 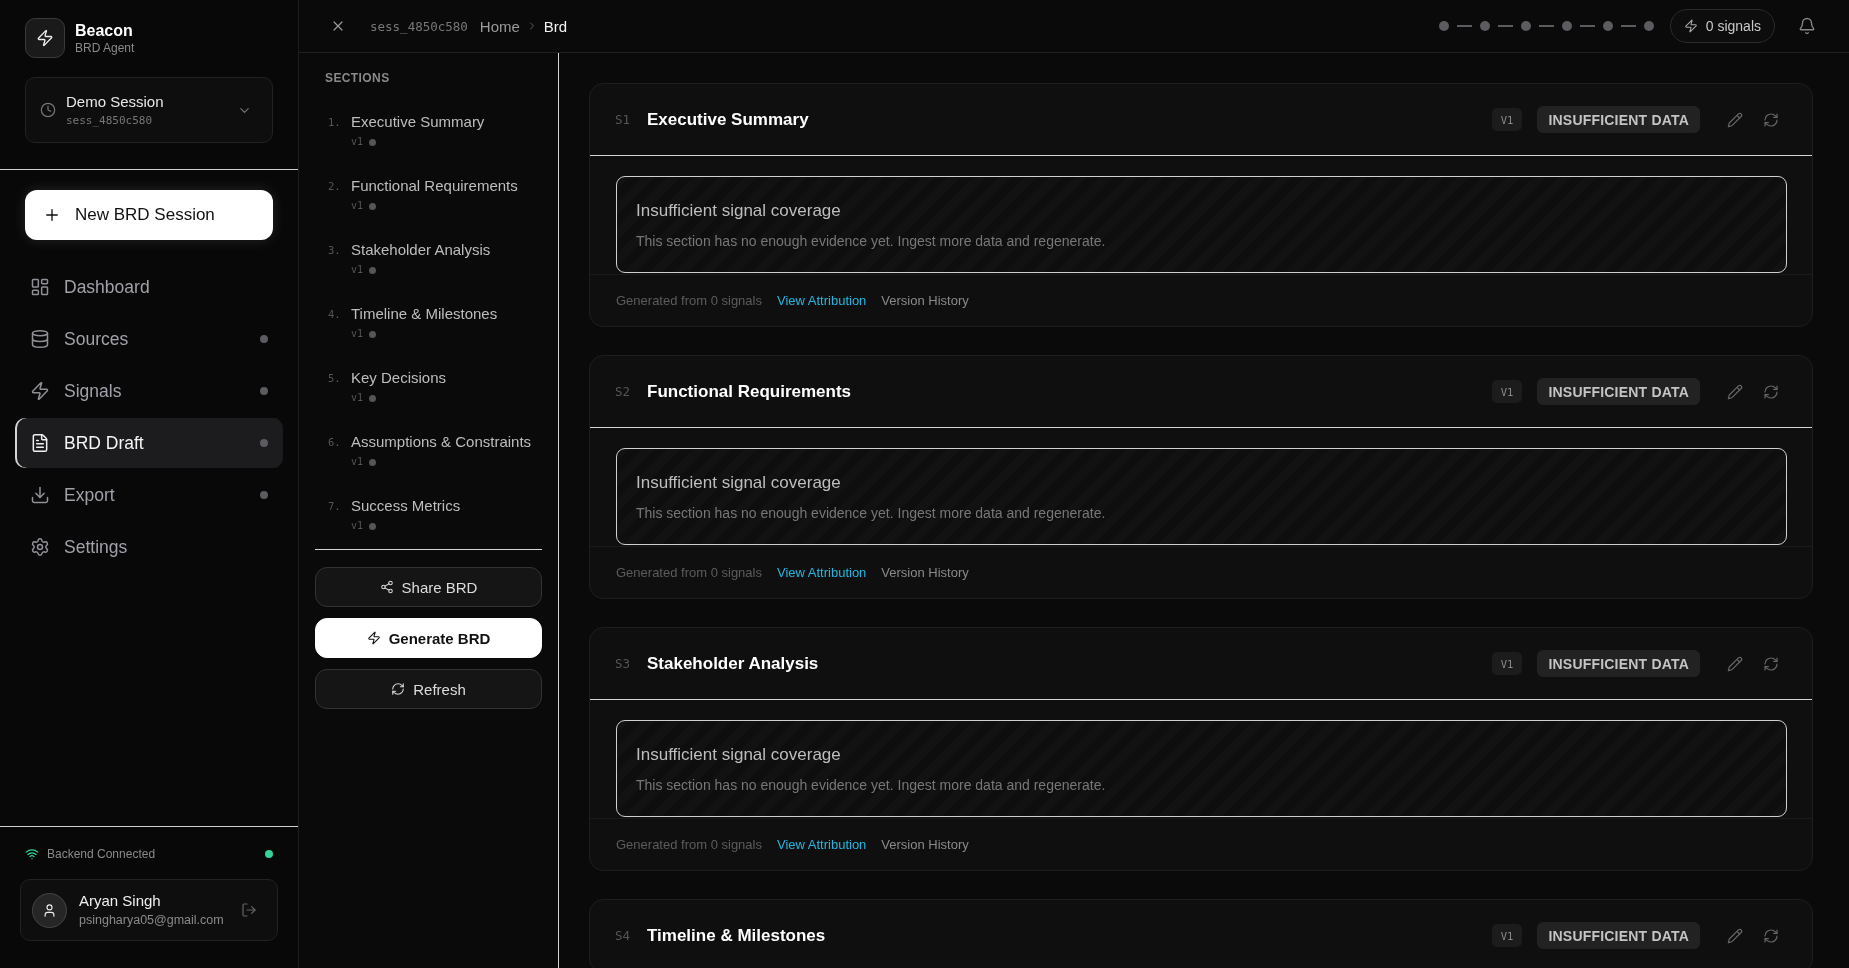 I want to click on grid-icon, so click(x=40, y=287).